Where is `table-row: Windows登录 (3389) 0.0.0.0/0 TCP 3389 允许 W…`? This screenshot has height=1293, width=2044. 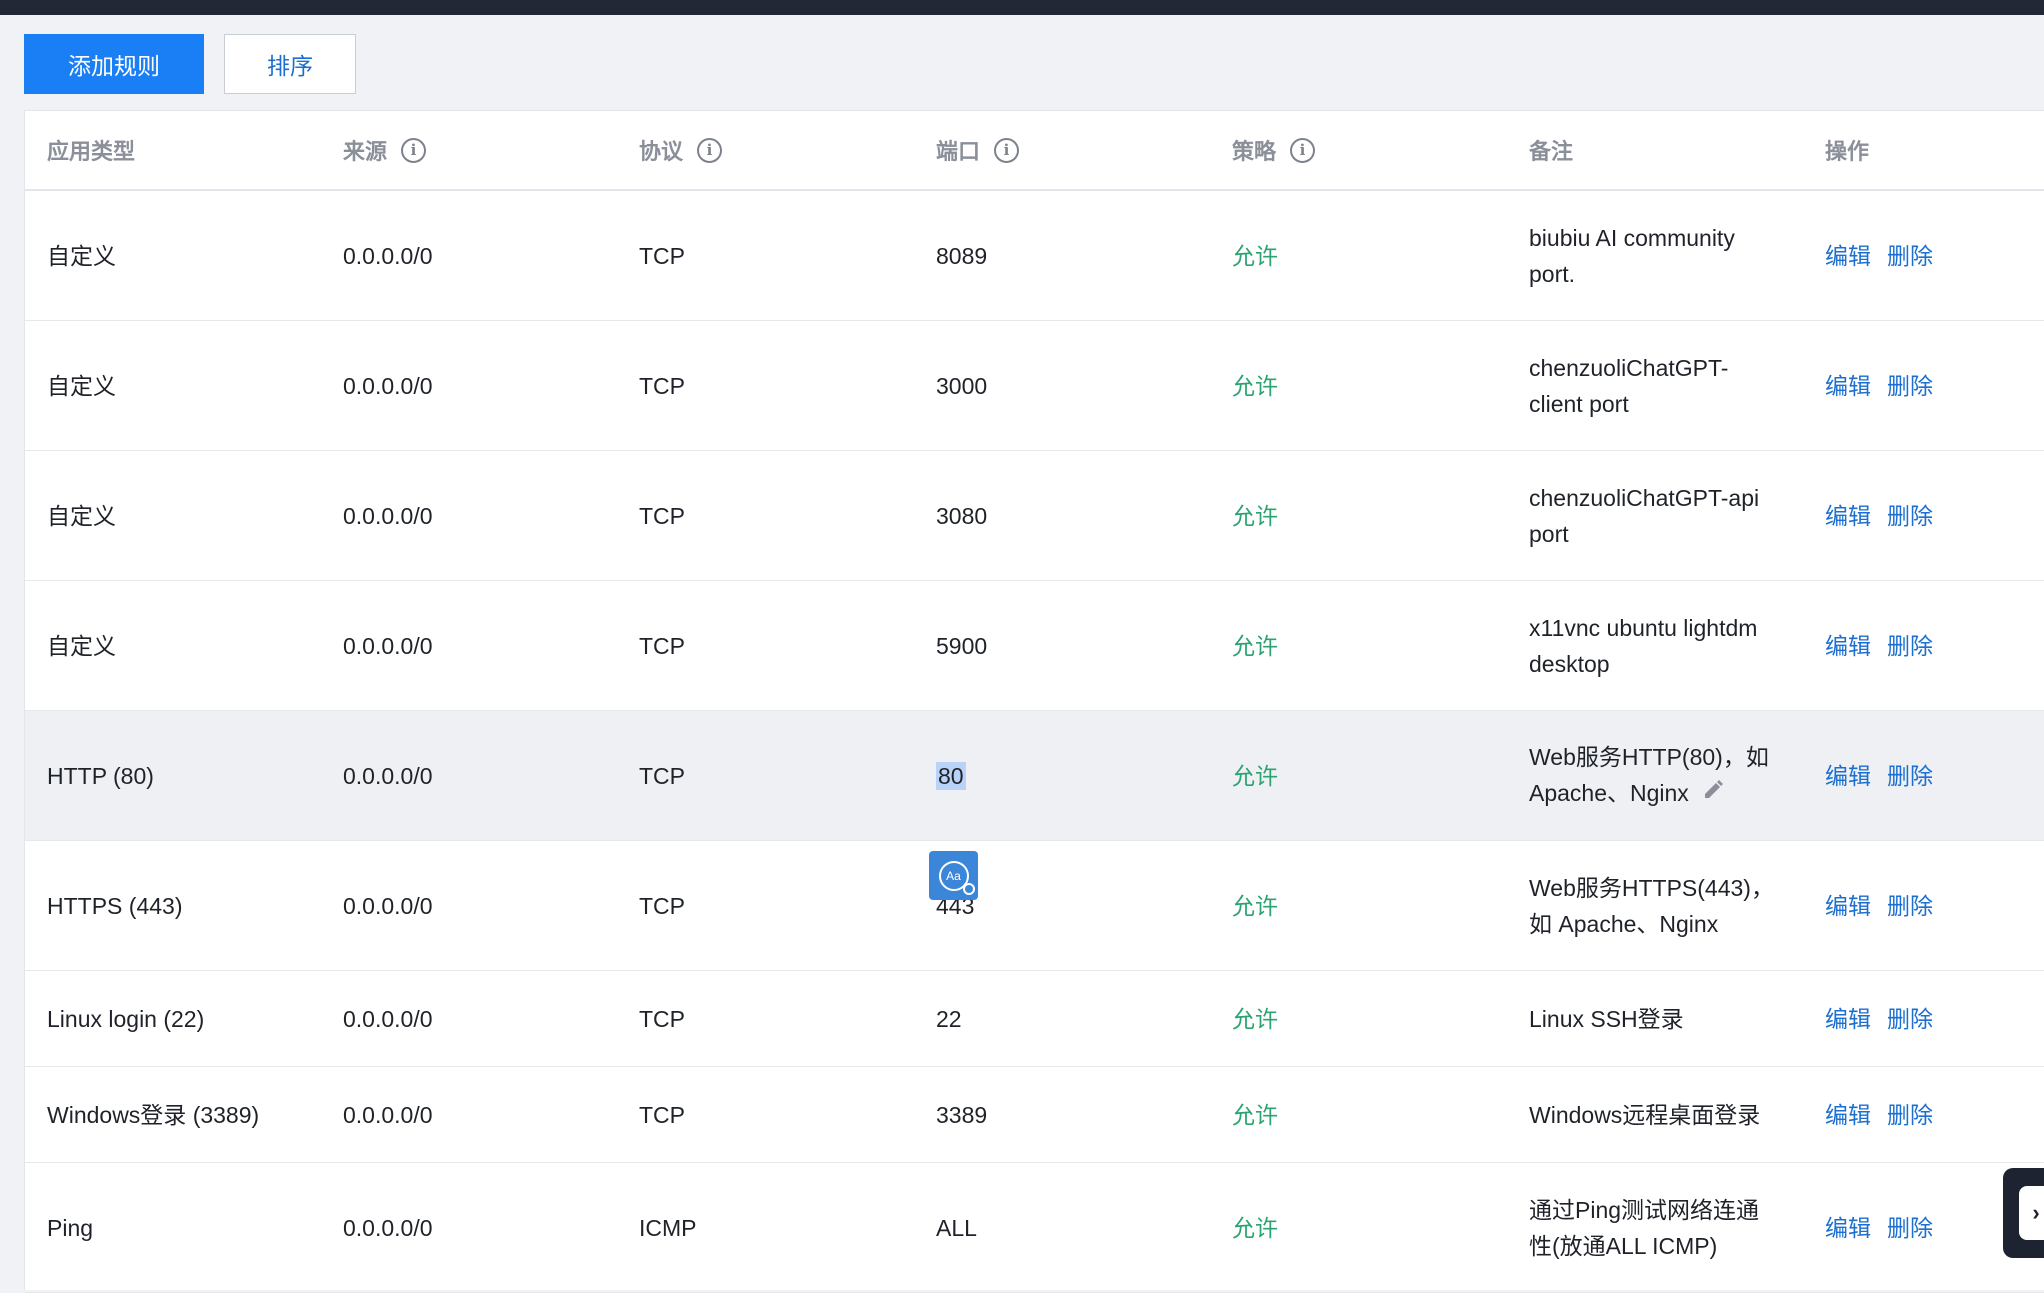
table-row: Windows登录 (3389) 0.0.0.0/0 TCP 3389 允许 W… is located at coordinates (1034, 1114).